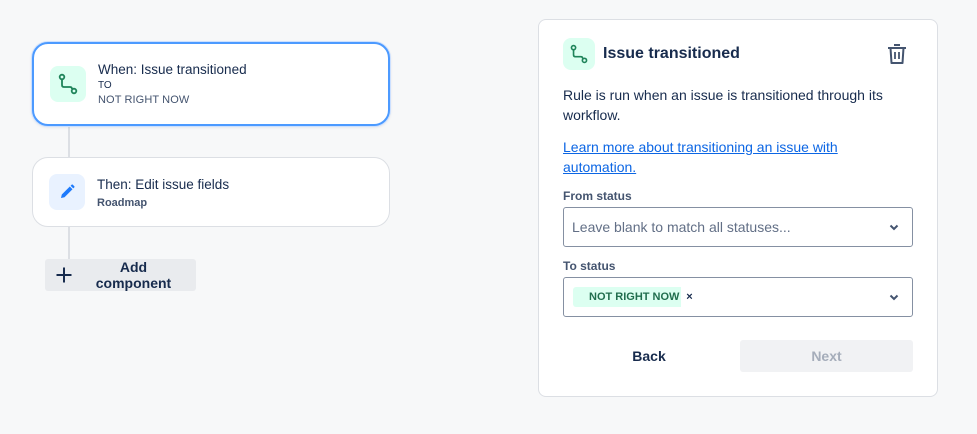 This screenshot has width=977, height=434. What do you see at coordinates (122, 203) in the screenshot?
I see `action-subtitle: Roadmap` at bounding box center [122, 203].